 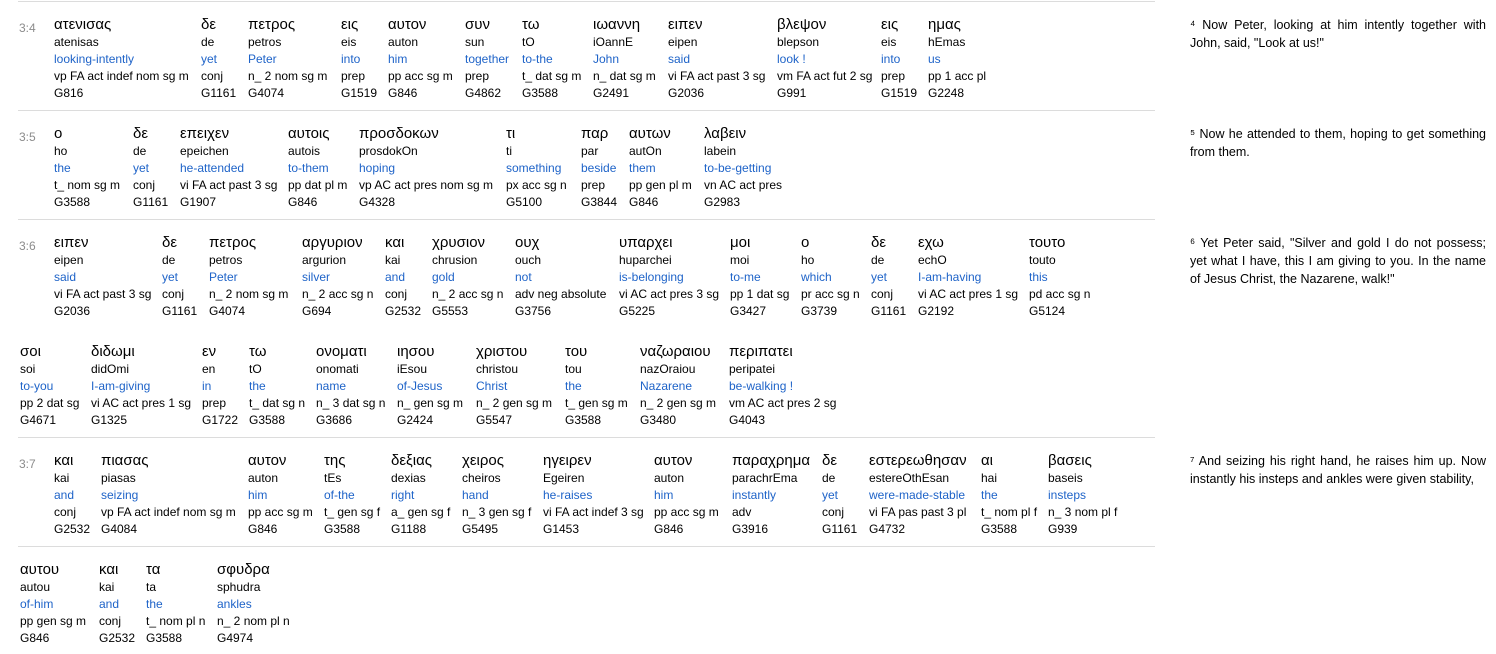 What do you see at coordinates (351, 59) in the screenshot?
I see `english-gloss: into` at bounding box center [351, 59].